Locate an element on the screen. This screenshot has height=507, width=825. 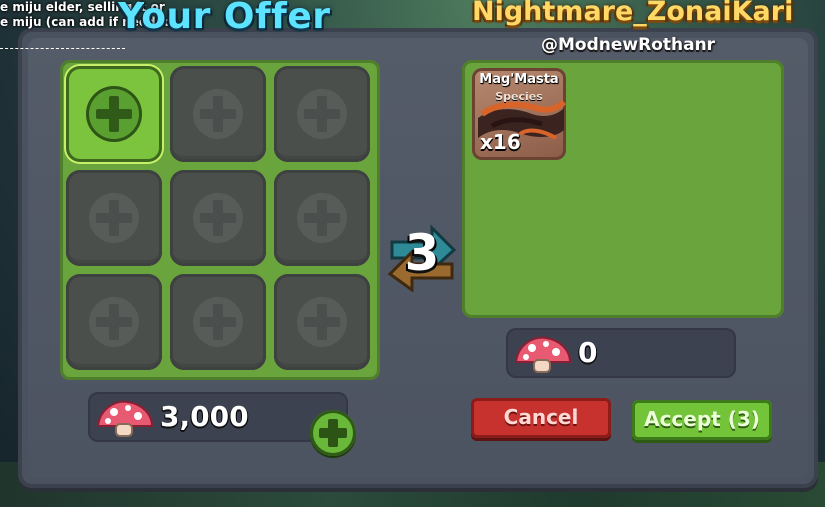
partner-username: @ModnewRothanr is located at coordinates (628, 45).